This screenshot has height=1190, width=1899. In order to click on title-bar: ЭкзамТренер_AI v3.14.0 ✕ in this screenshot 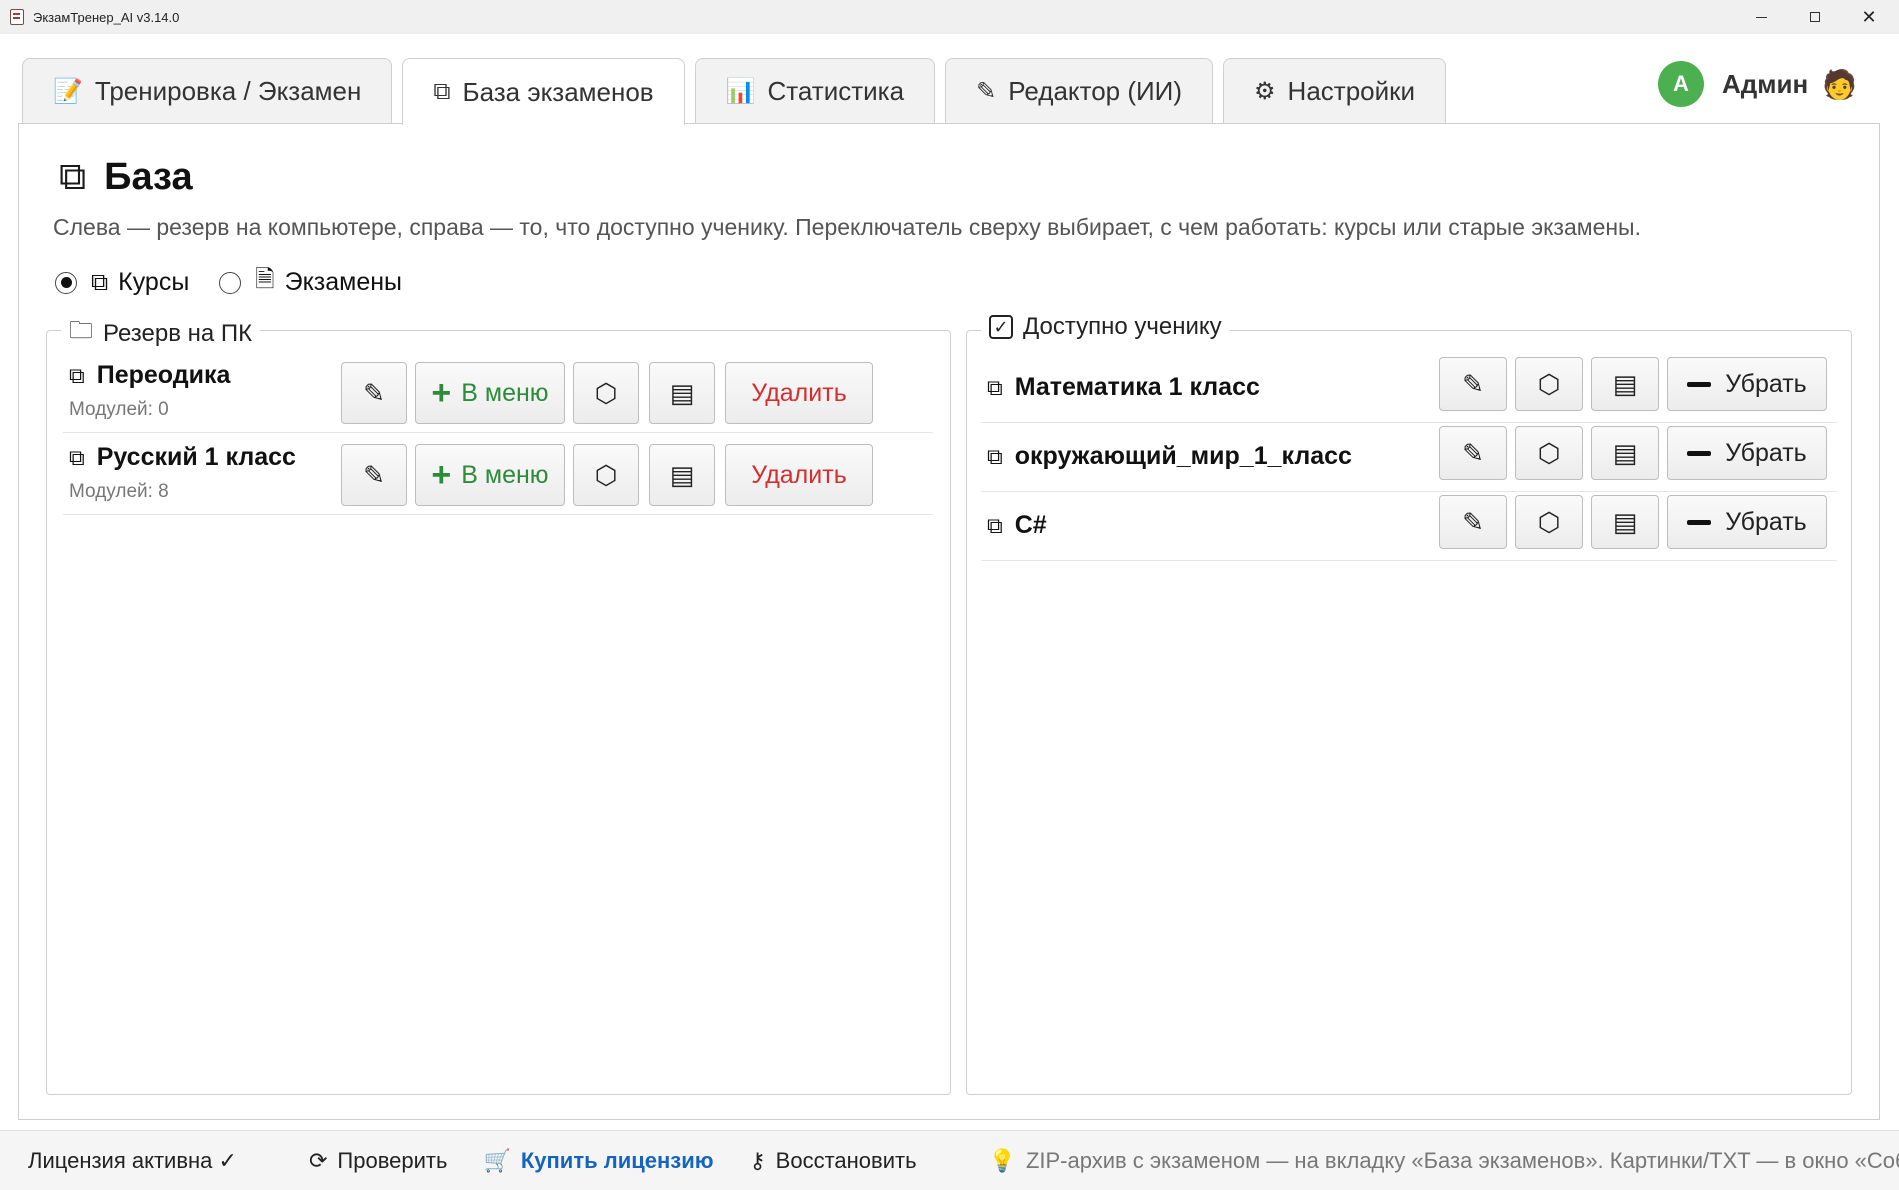, I will do `click(949, 17)`.